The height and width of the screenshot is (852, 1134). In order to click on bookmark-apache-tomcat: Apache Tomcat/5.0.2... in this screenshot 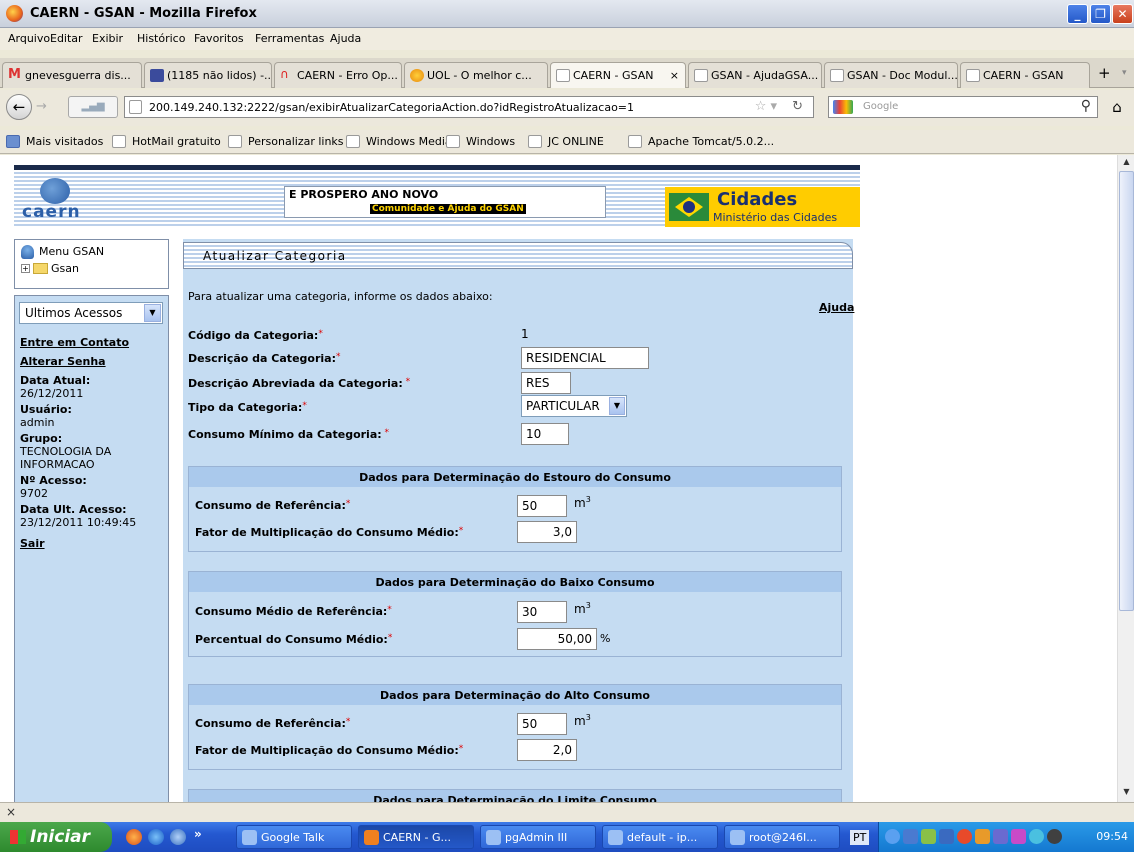, I will do `click(701, 141)`.